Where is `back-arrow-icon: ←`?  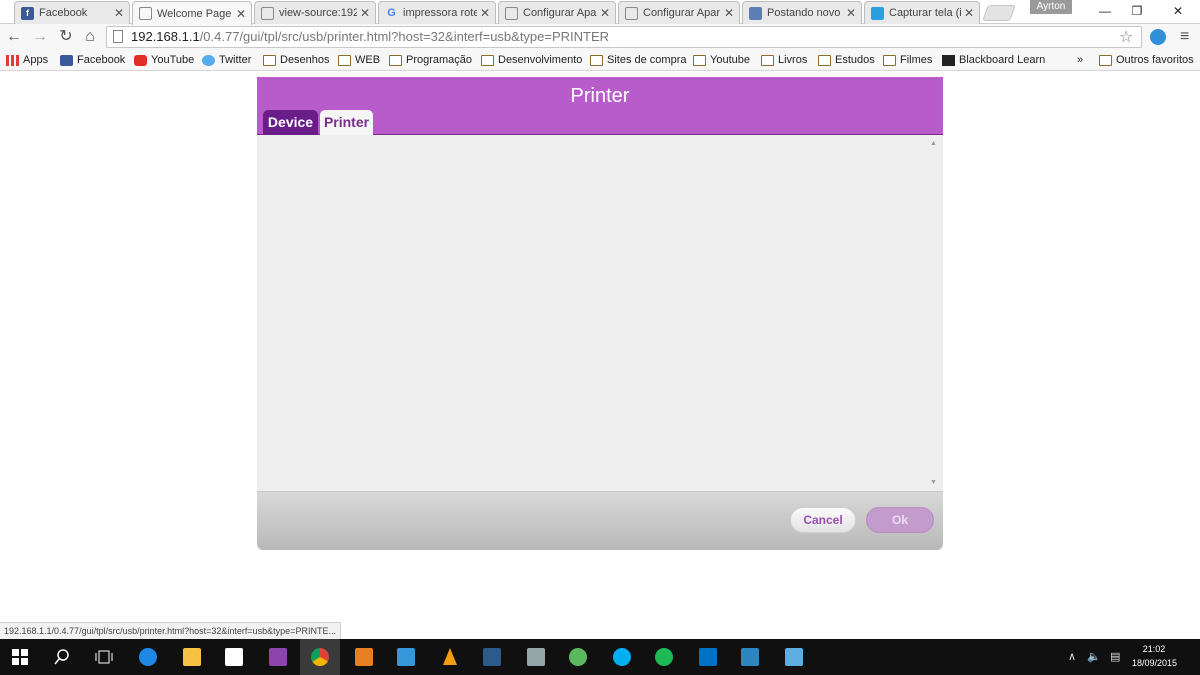 back-arrow-icon: ← is located at coordinates (14, 37).